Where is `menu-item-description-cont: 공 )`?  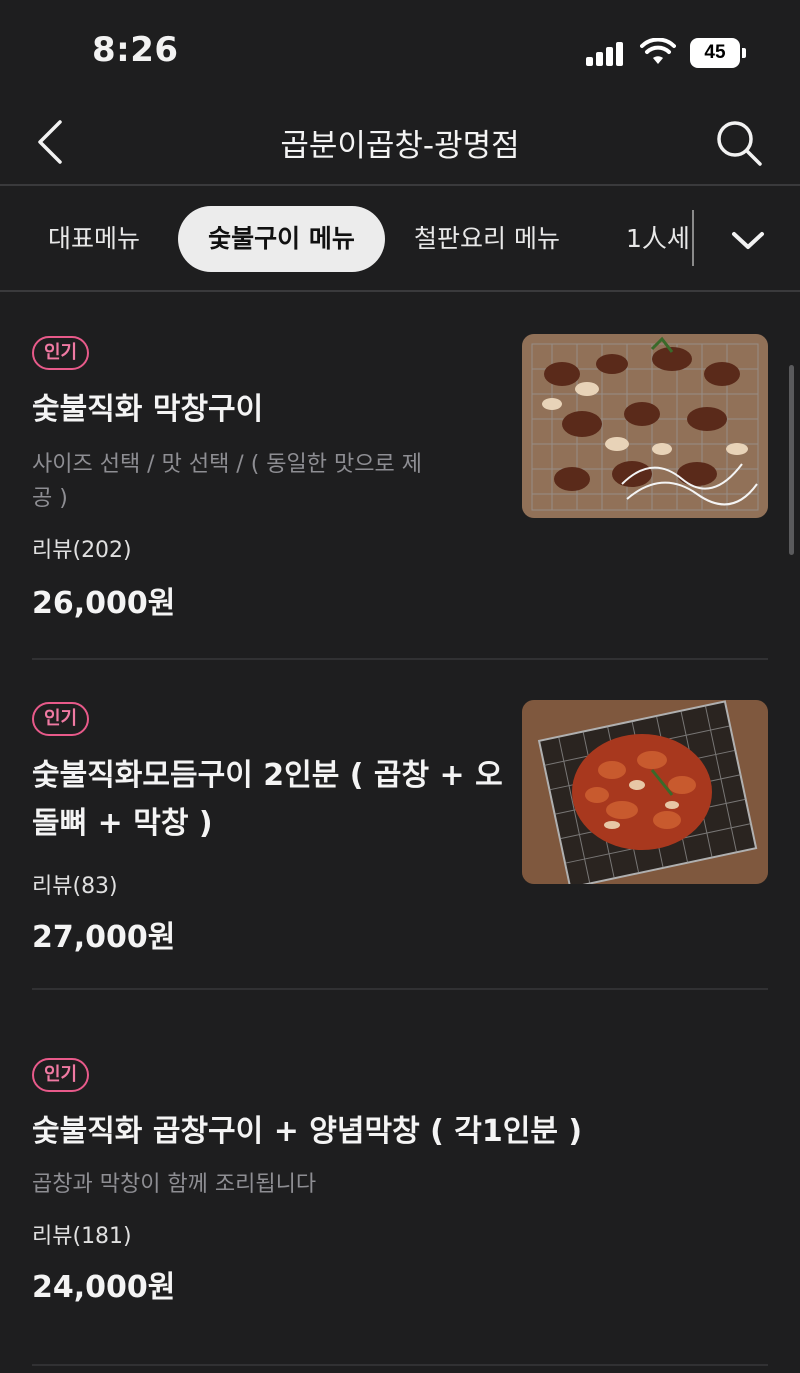 menu-item-description-cont: 공 ) is located at coordinates (50, 498).